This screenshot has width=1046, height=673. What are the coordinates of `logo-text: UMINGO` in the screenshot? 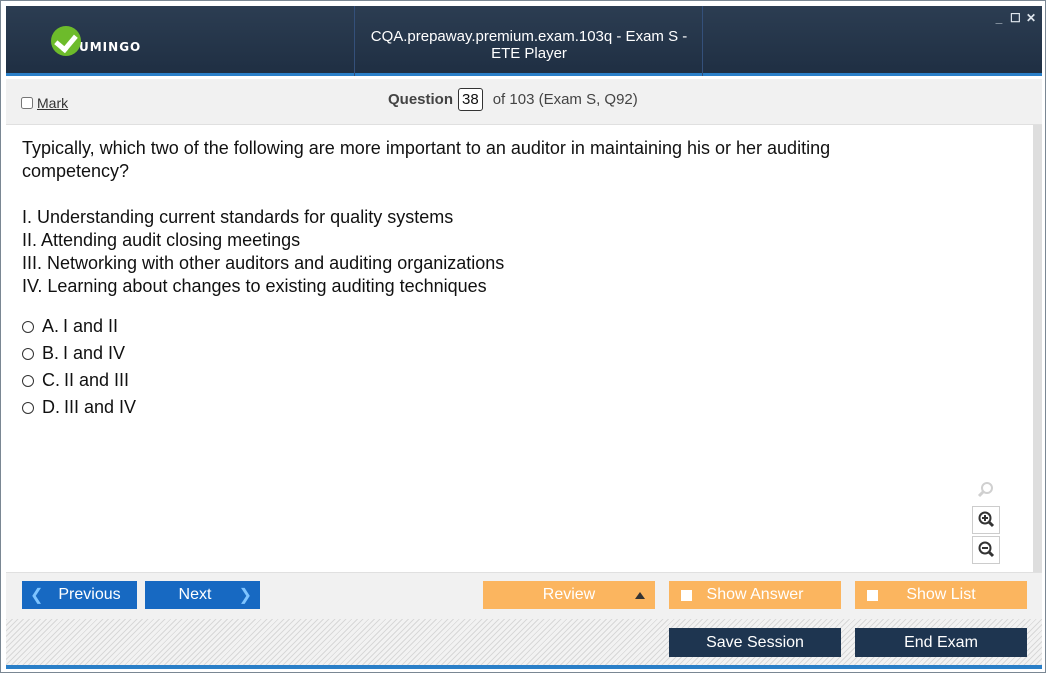 It's located at (110, 47).